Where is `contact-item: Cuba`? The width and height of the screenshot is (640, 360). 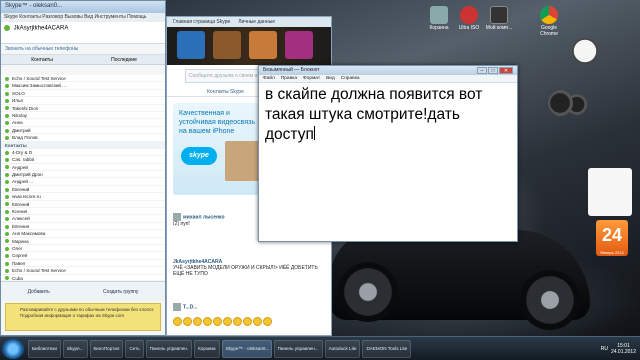 contact-item: Cuba is located at coordinates (83, 277).